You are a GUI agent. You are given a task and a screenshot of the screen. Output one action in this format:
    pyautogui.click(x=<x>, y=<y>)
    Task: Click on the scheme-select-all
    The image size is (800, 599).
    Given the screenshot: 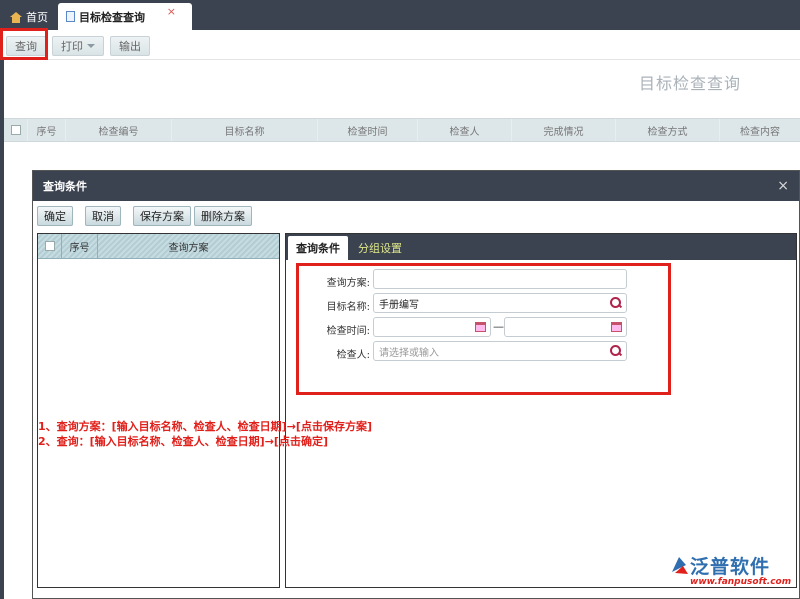 What is the action you would take?
    pyautogui.click(x=50, y=246)
    